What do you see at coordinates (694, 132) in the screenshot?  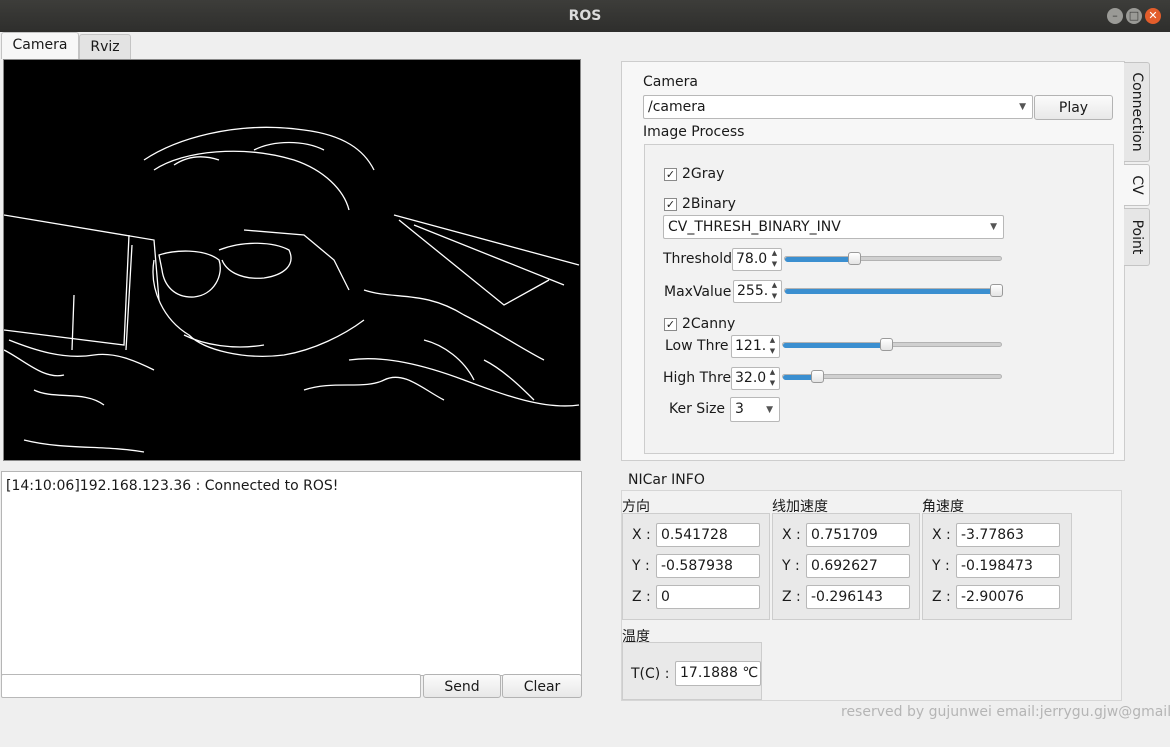 I see `image-process-label: Image Process` at bounding box center [694, 132].